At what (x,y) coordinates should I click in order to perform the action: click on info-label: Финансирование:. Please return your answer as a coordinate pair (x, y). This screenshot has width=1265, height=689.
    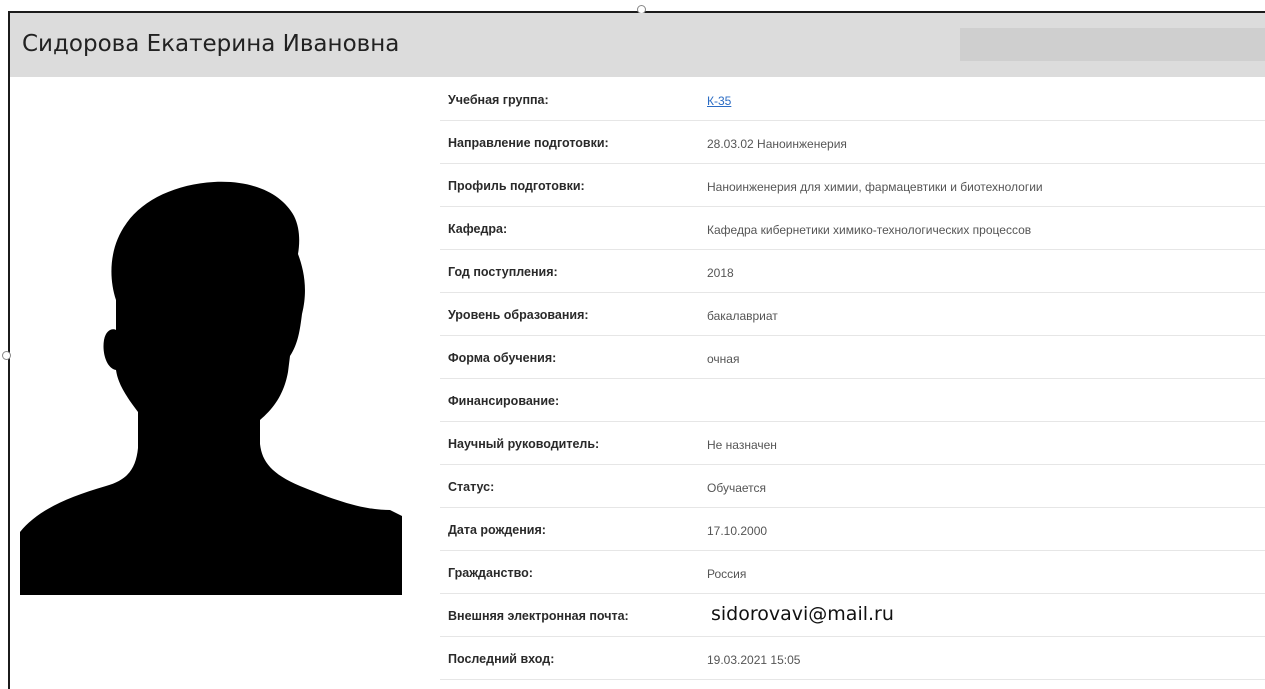
    Looking at the image, I should click on (504, 401).